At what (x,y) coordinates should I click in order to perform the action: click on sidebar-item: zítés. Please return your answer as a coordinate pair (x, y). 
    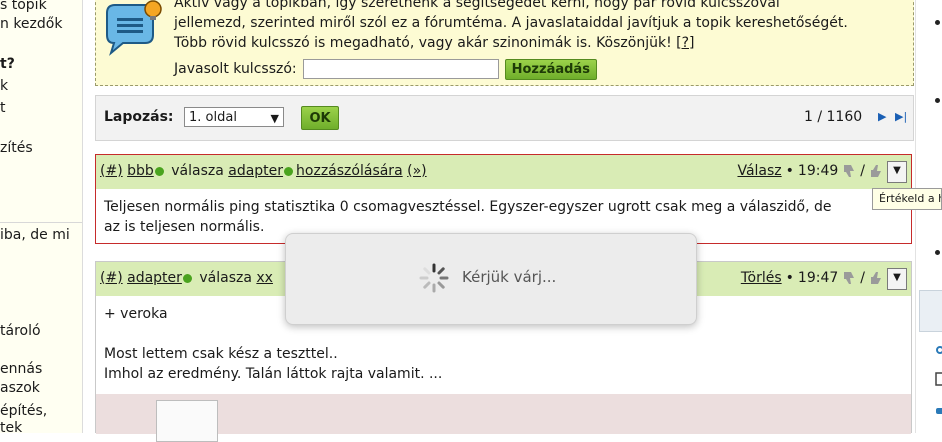
    Looking at the image, I should click on (16, 148).